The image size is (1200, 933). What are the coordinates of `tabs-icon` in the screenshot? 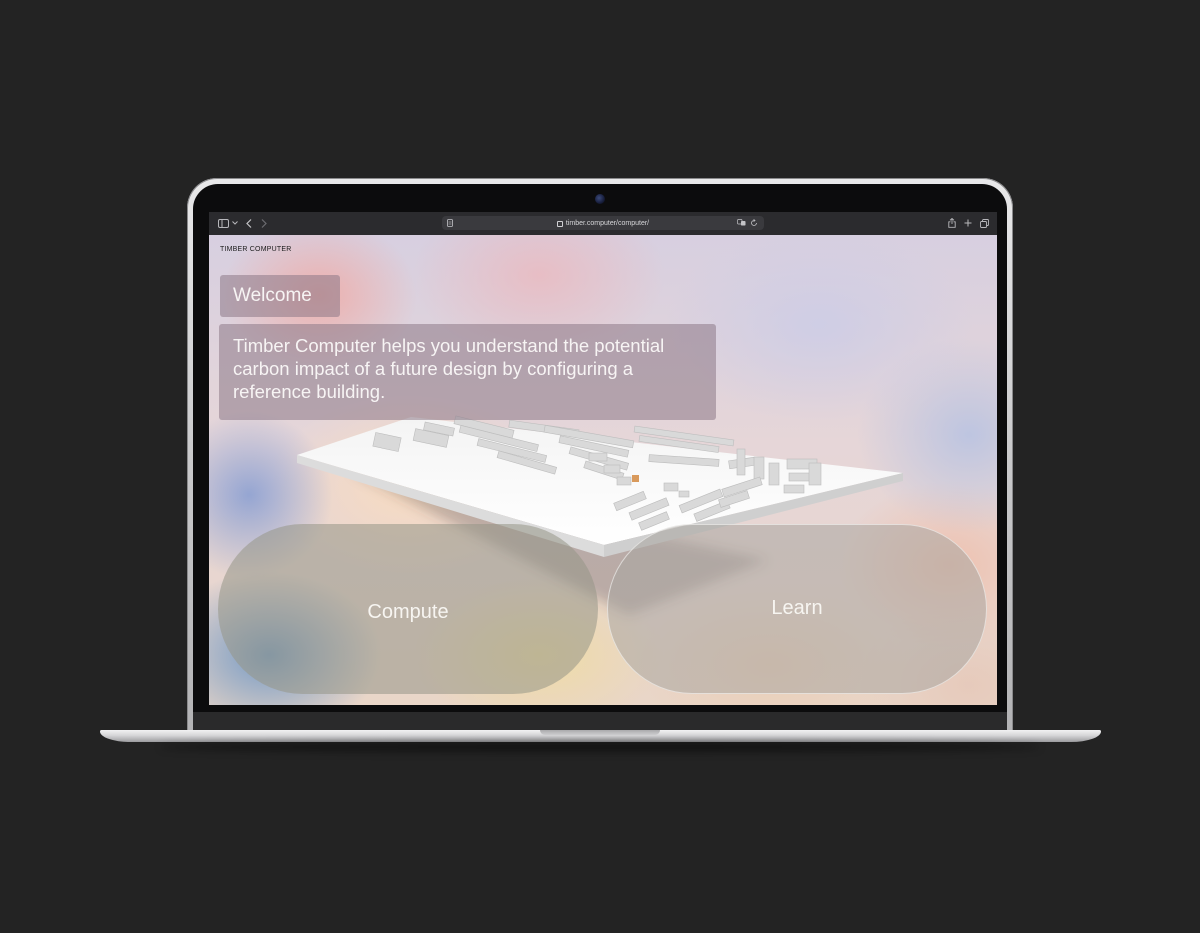 It's located at (984, 223).